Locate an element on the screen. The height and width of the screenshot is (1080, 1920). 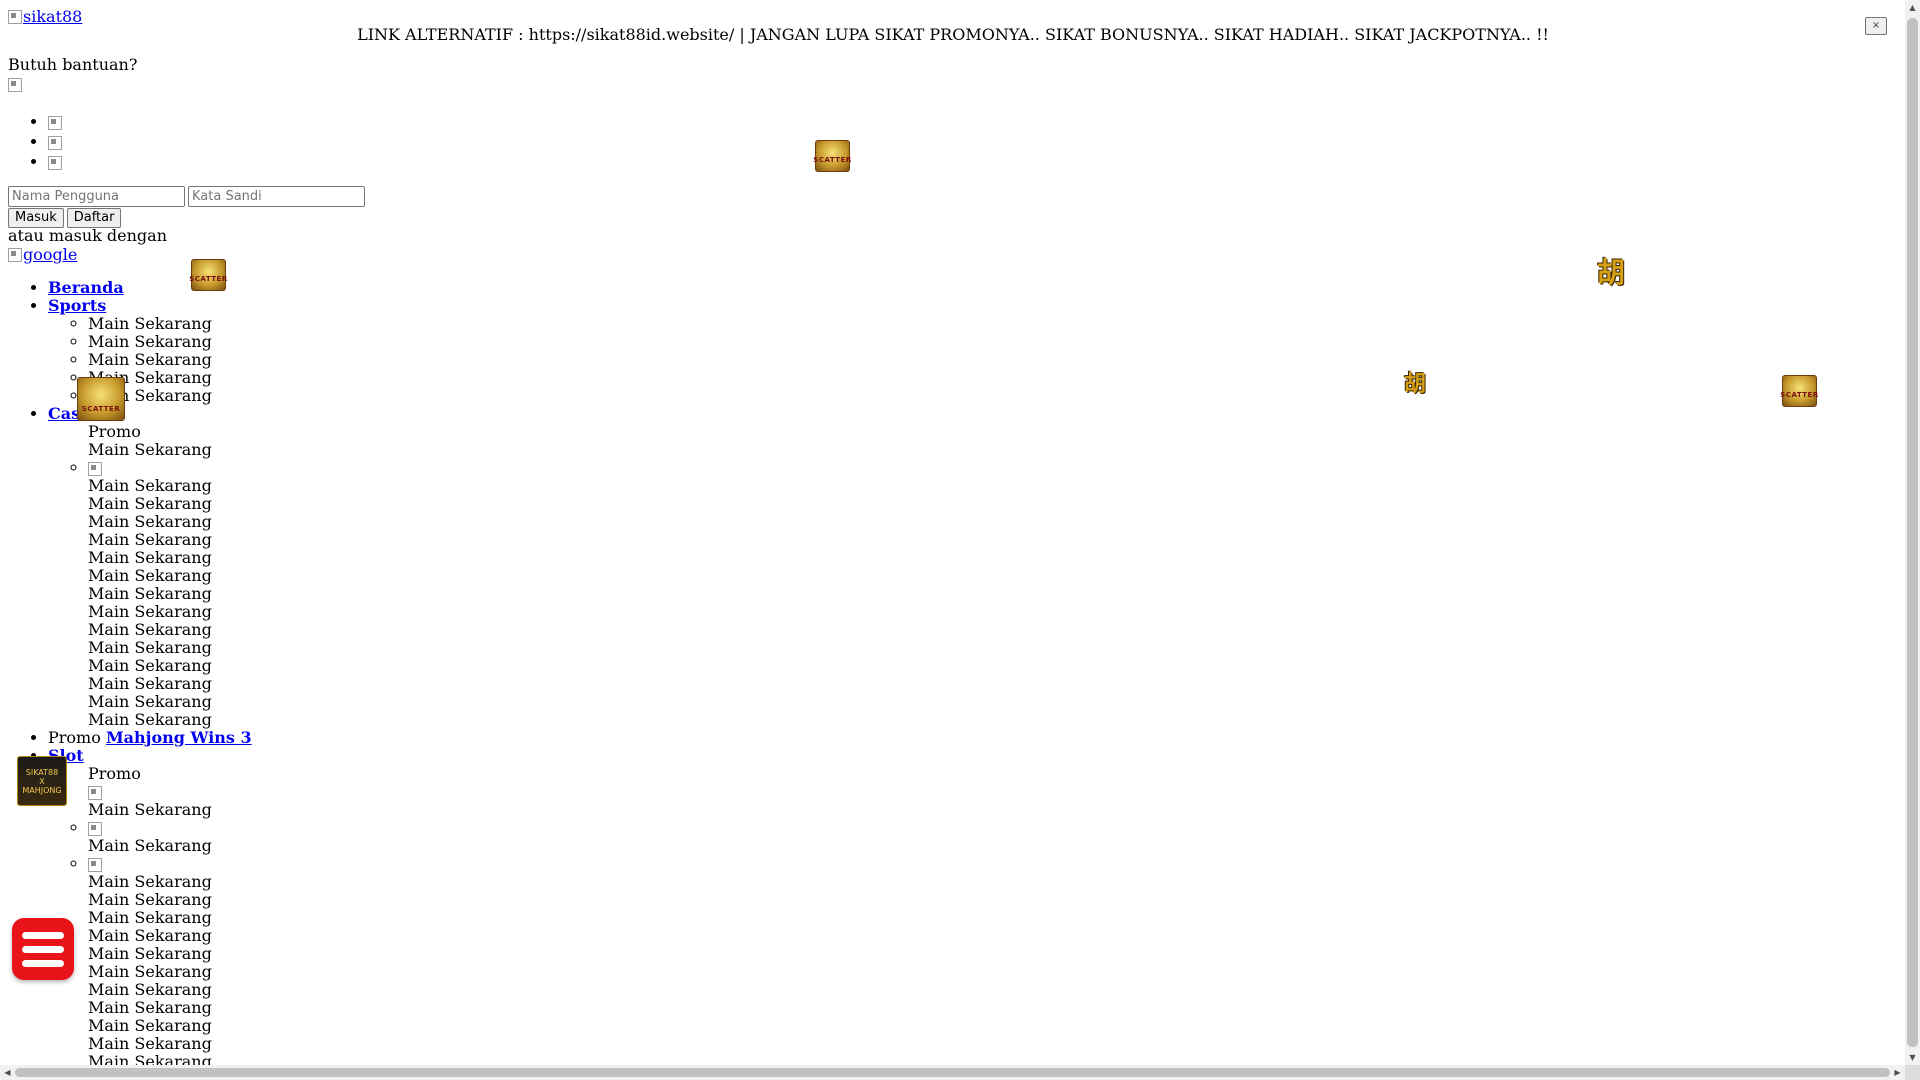
scroll-up-icon: ▲ is located at coordinates (1912, 7).